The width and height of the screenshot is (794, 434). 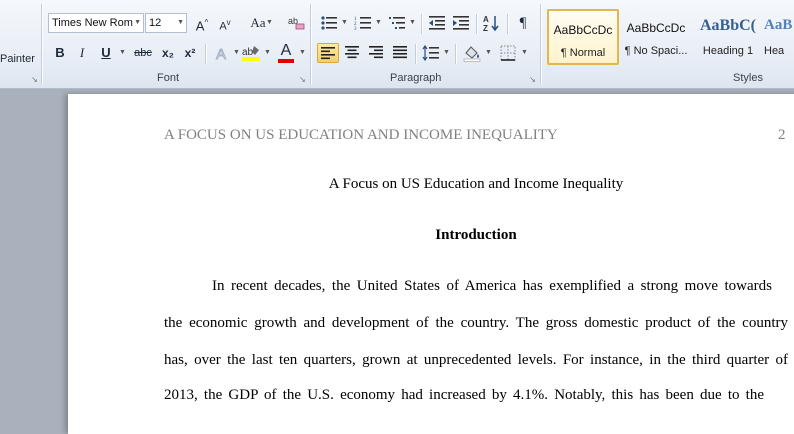 What do you see at coordinates (355, 29) in the screenshot?
I see `svg-text: 3` at bounding box center [355, 29].